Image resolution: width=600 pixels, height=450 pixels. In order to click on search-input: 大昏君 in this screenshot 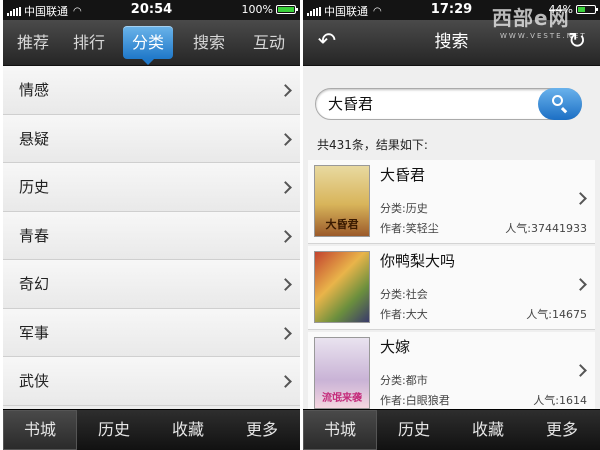, I will do `click(448, 104)`.